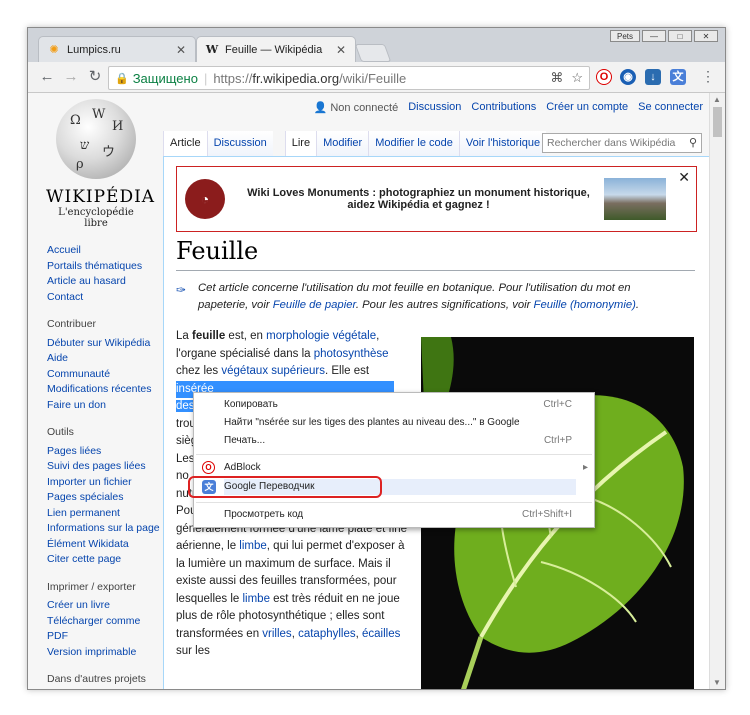 This screenshot has width=750, height=715. Describe the element at coordinates (654, 36) in the screenshot. I see `minimize-button: —` at that location.